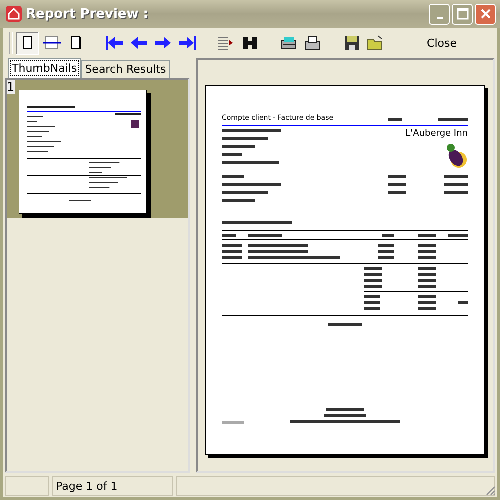 The height and width of the screenshot is (500, 500). Describe the element at coordinates (439, 18) in the screenshot. I see `minimize-icon` at that location.